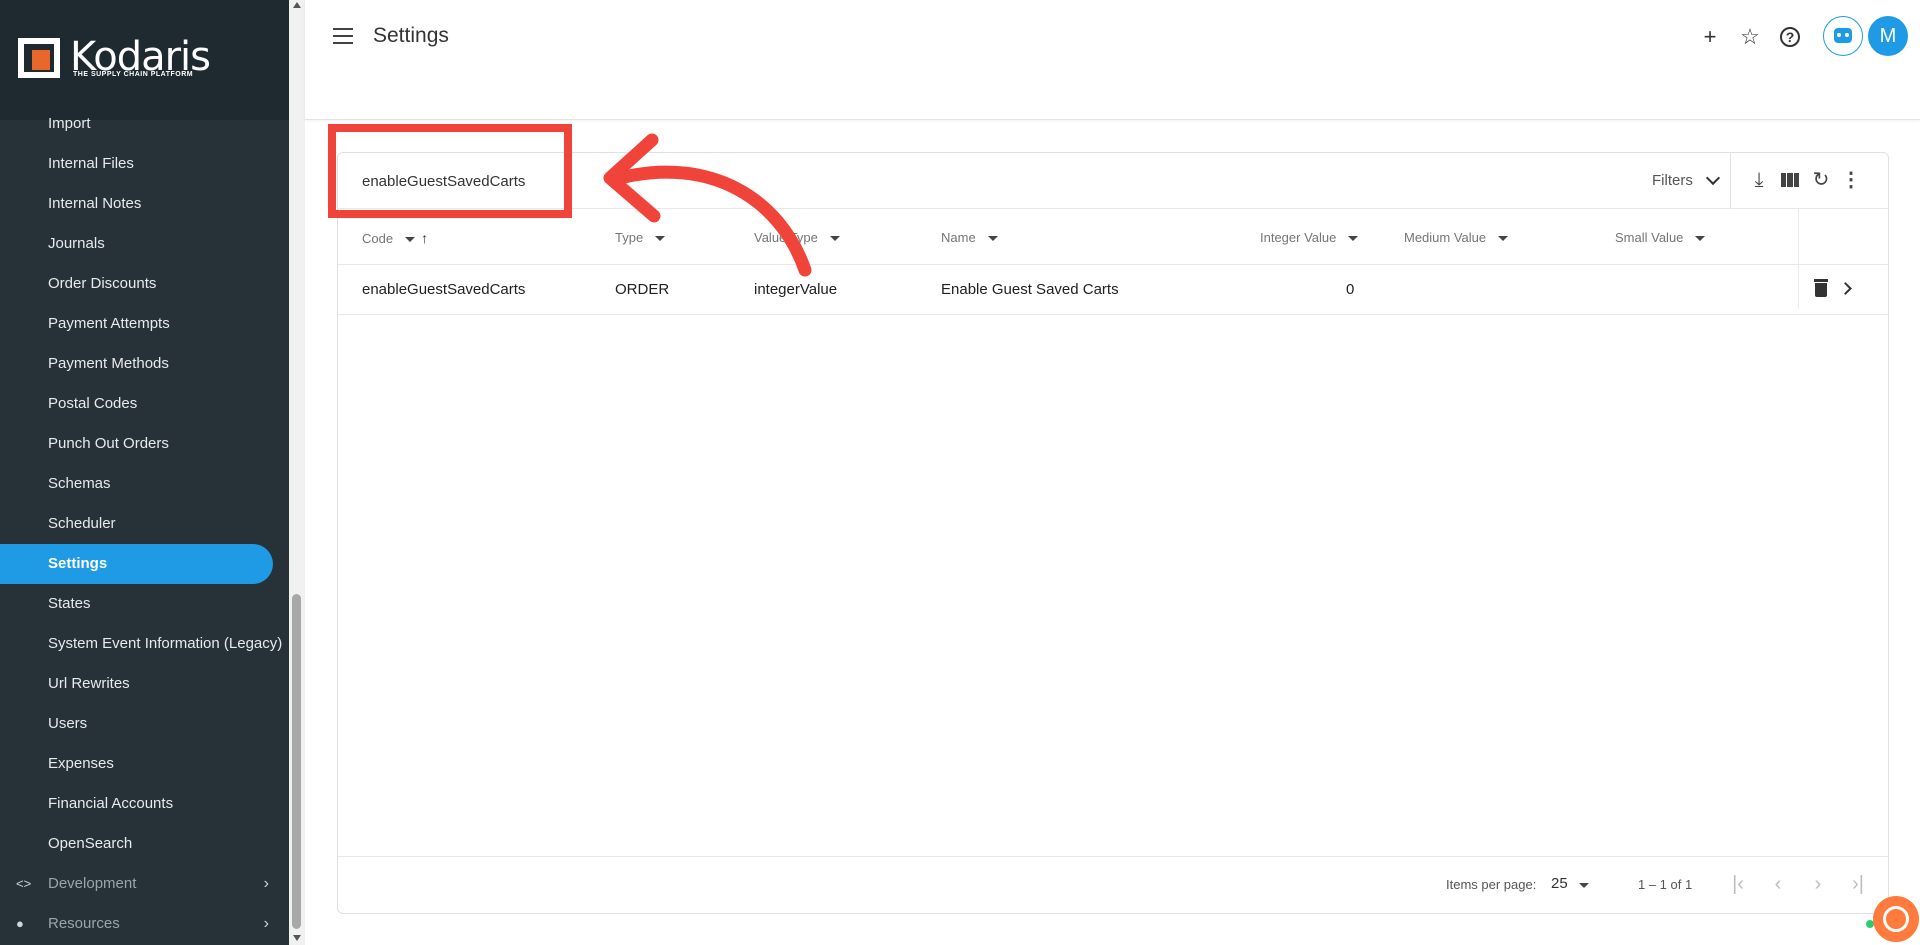 This screenshot has width=1920, height=945. Describe the element at coordinates (1713, 178) in the screenshot. I see `chevron-down-icon` at that location.